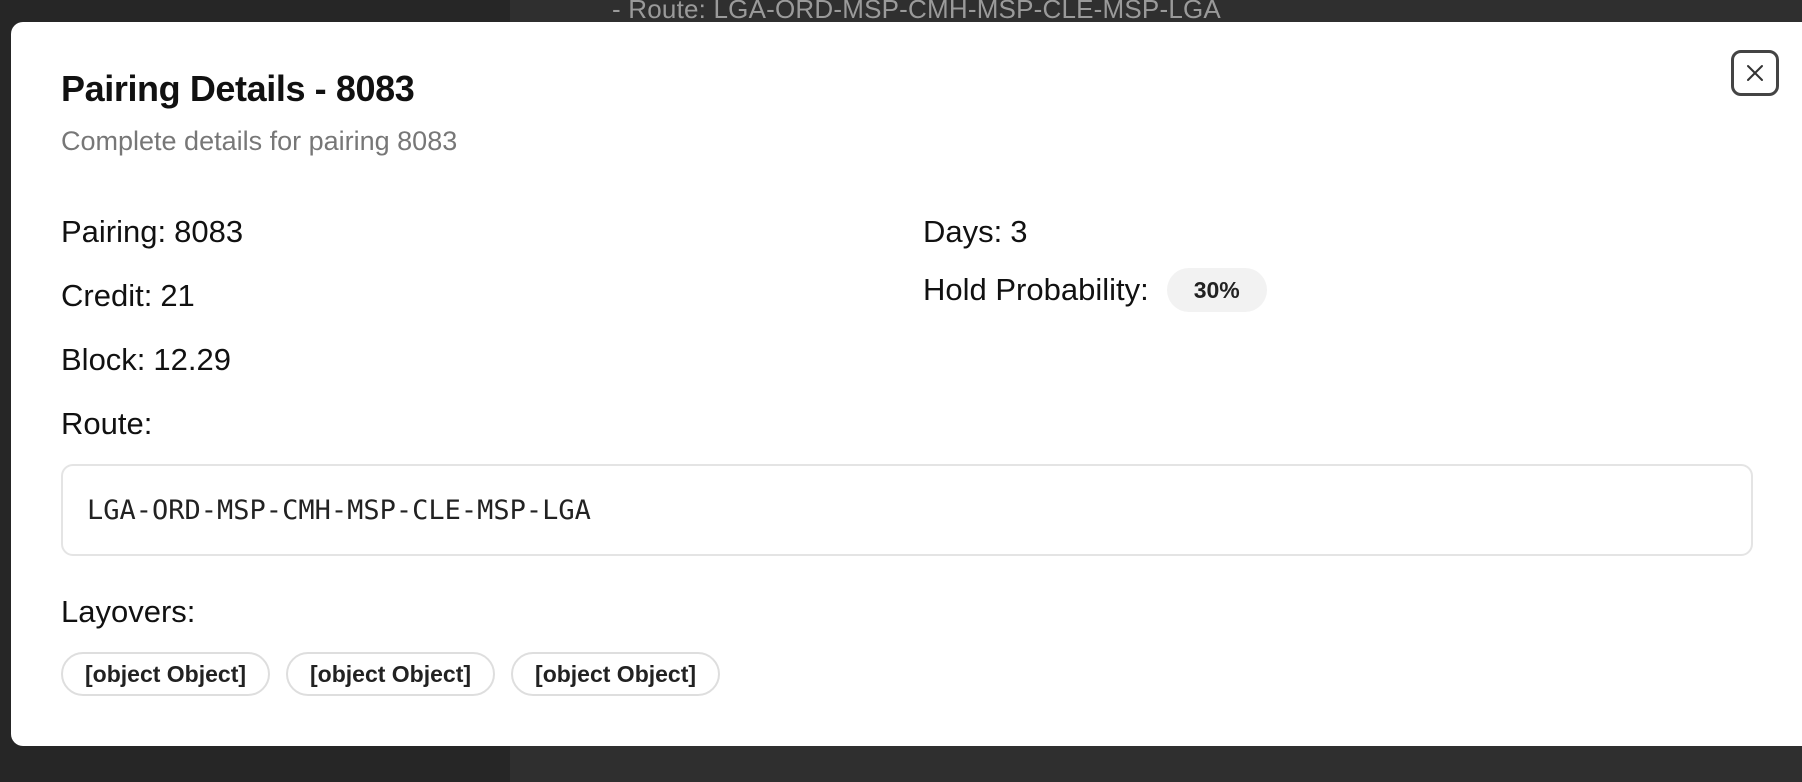 The width and height of the screenshot is (1802, 782). I want to click on pairing-value: 8083, so click(209, 231).